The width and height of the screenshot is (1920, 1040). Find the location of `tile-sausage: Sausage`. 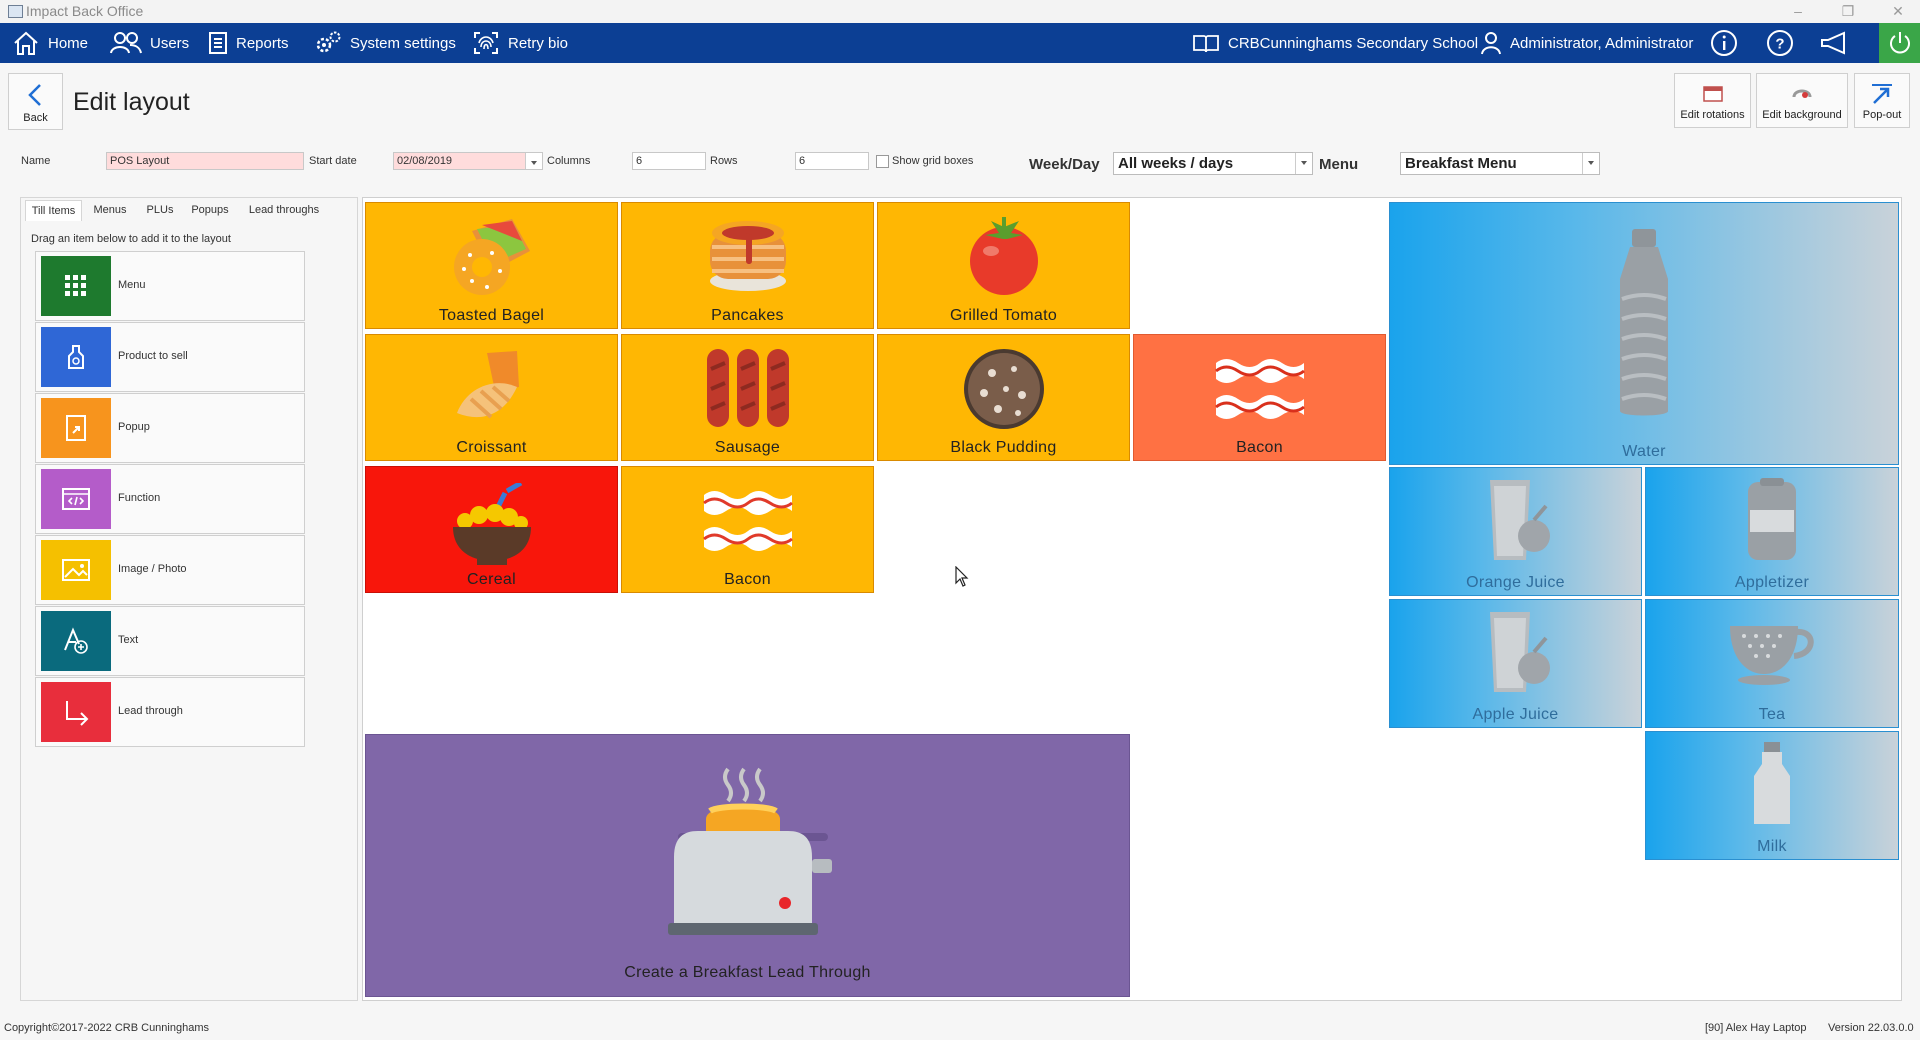

tile-sausage: Sausage is located at coordinates (747, 397).